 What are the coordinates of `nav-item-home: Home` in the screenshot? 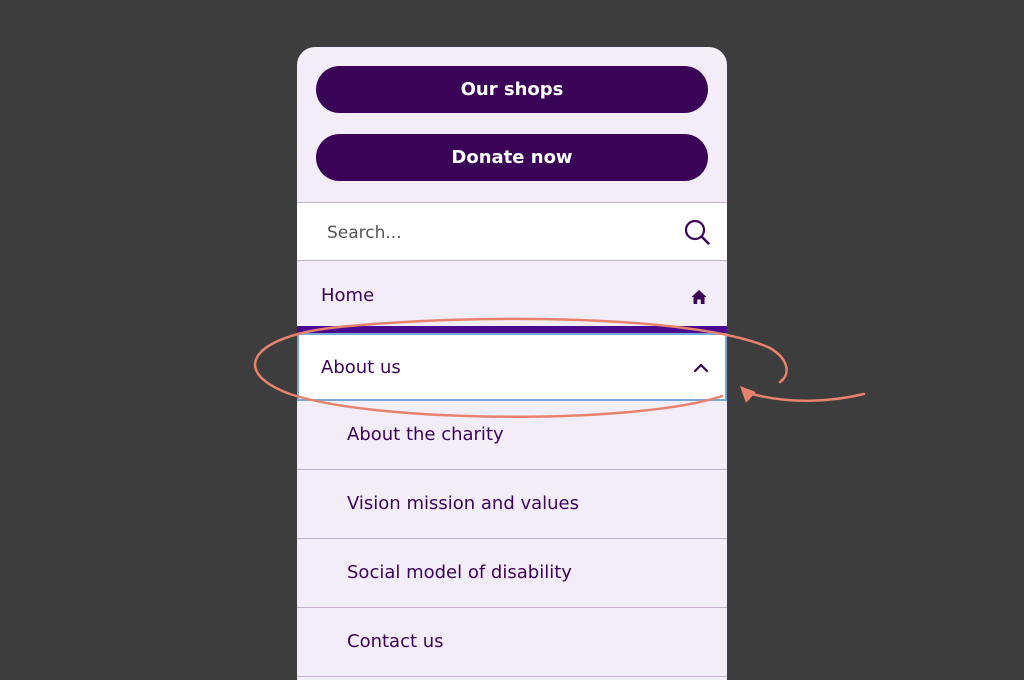 It's located at (512, 293).